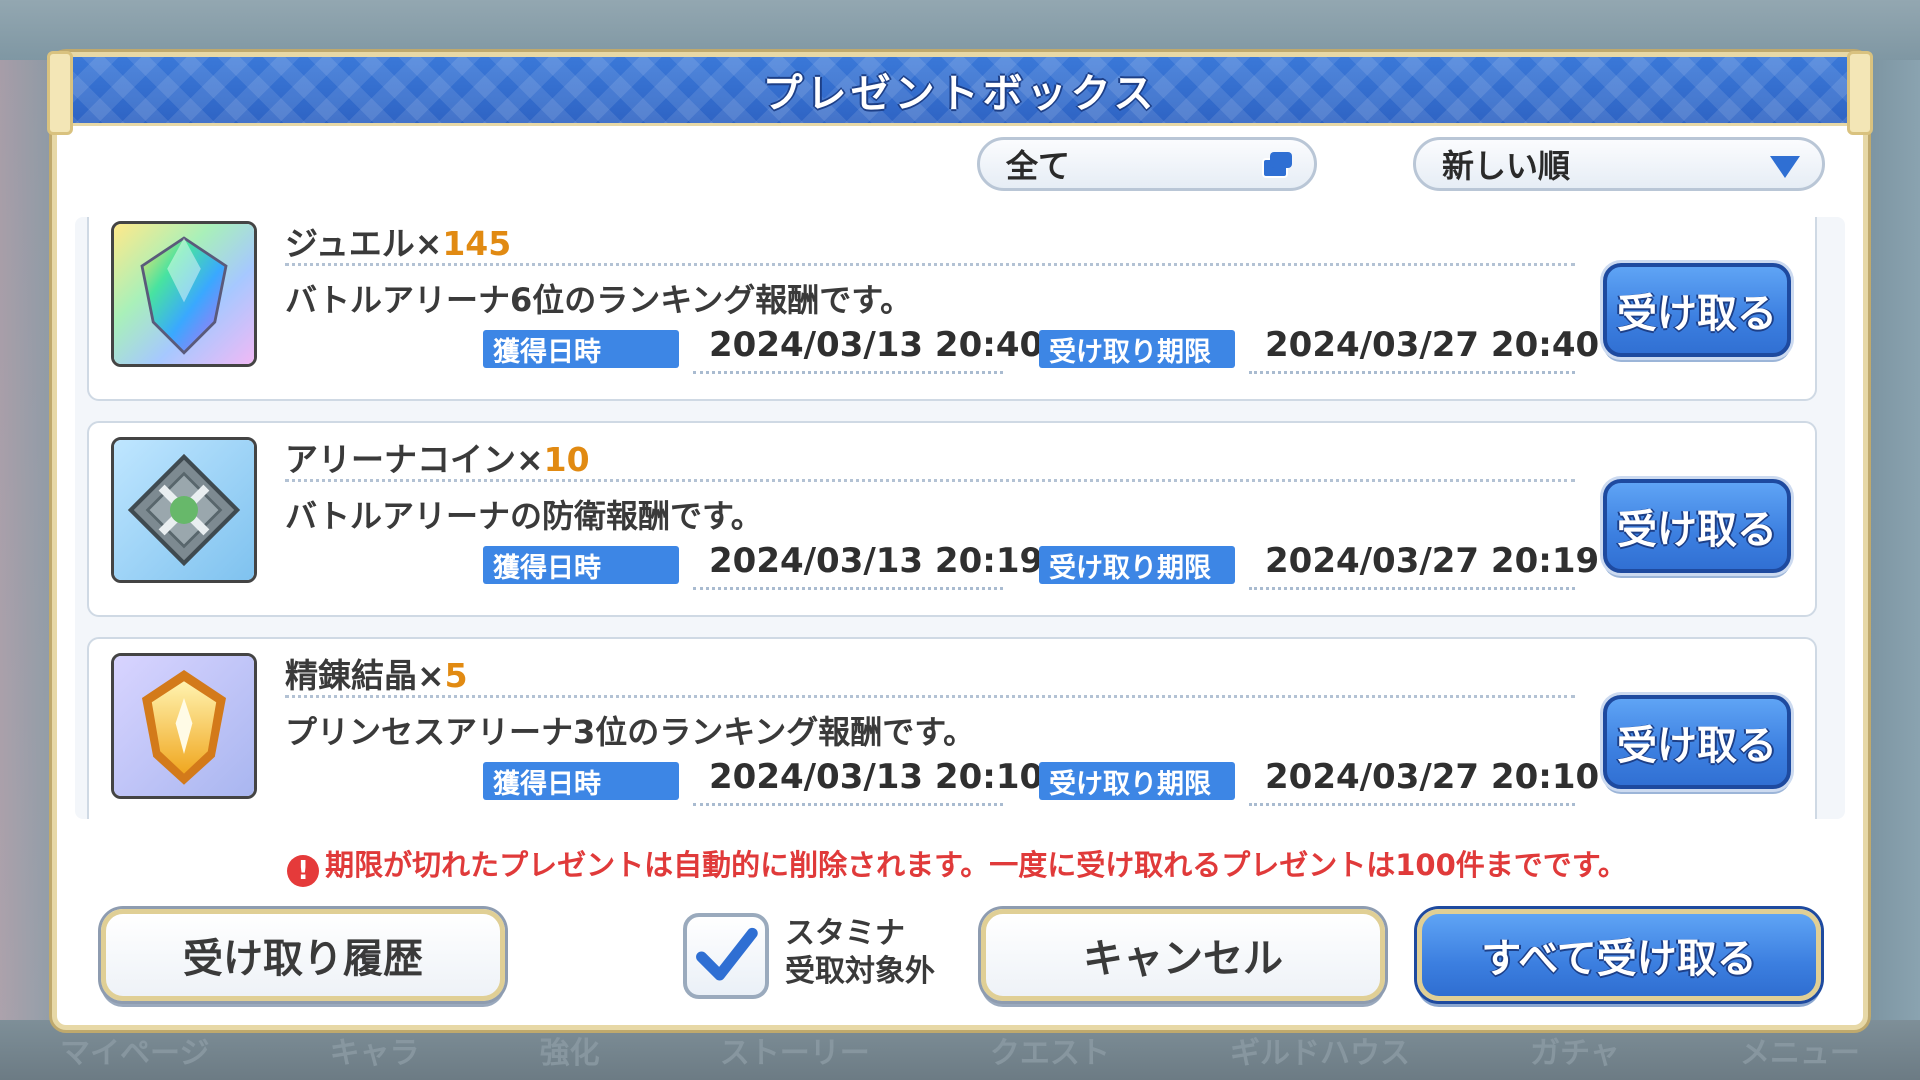 The image size is (1920, 1080). What do you see at coordinates (414, 459) in the screenshot?
I see `item-name: アリーナコイン×` at bounding box center [414, 459].